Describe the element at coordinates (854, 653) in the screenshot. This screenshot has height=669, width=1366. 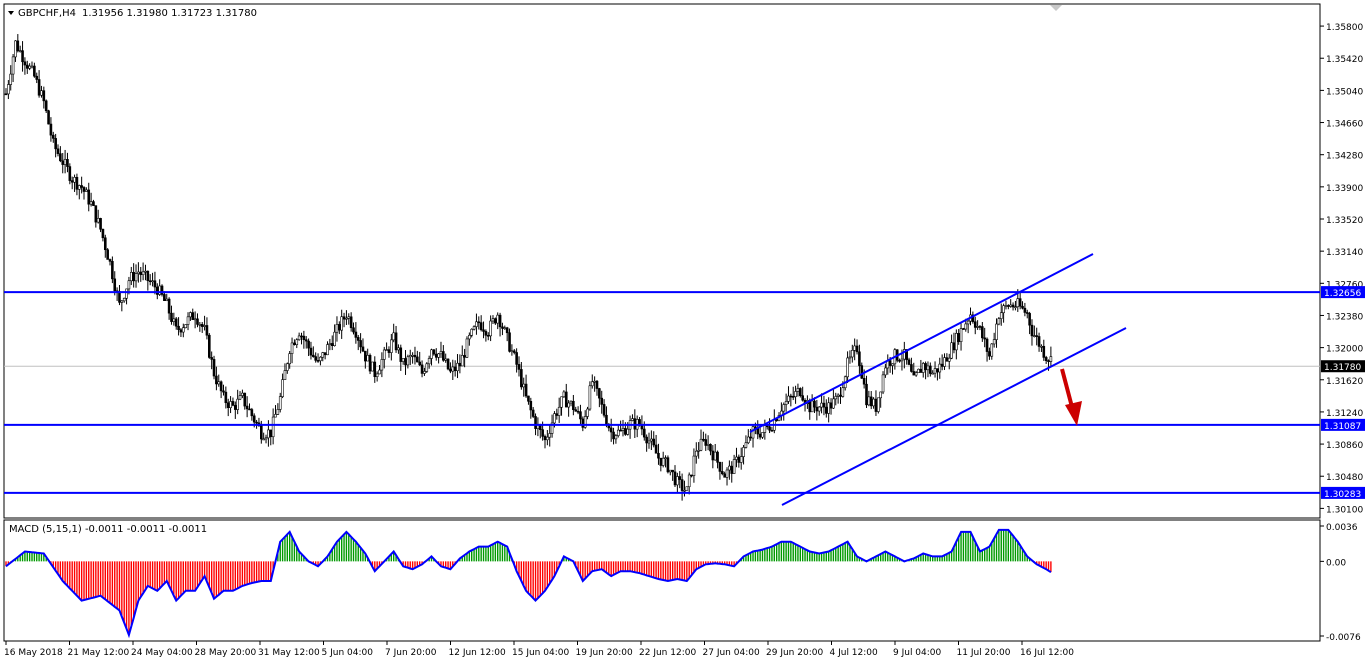
I see `time-tick-label: 4 Jul 12:00` at that location.